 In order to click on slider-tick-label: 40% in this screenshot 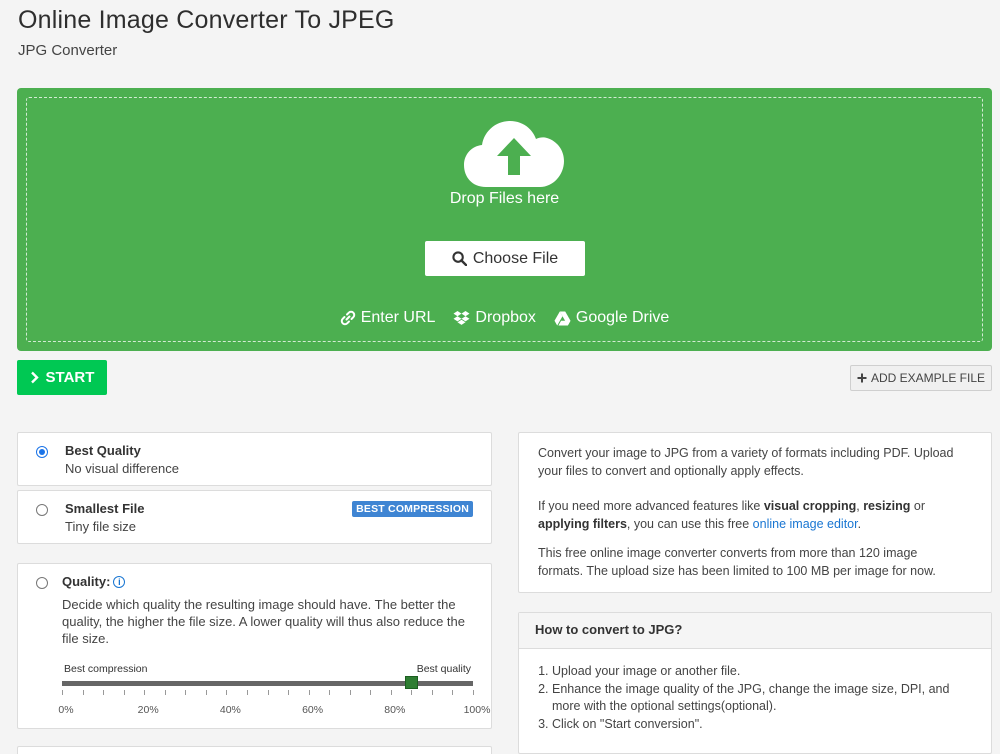, I will do `click(230, 710)`.